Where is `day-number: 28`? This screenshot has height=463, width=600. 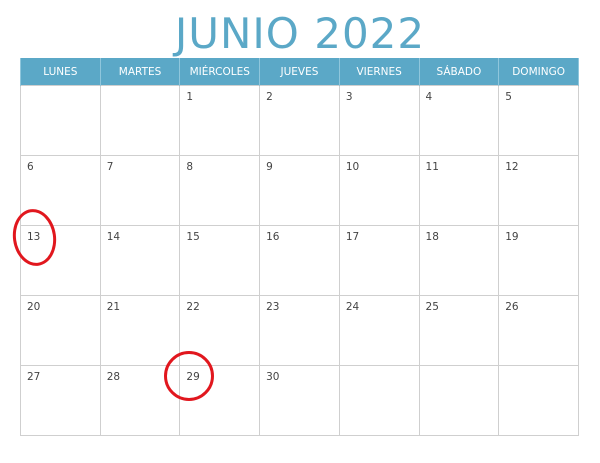 day-number: 28 is located at coordinates (113, 377).